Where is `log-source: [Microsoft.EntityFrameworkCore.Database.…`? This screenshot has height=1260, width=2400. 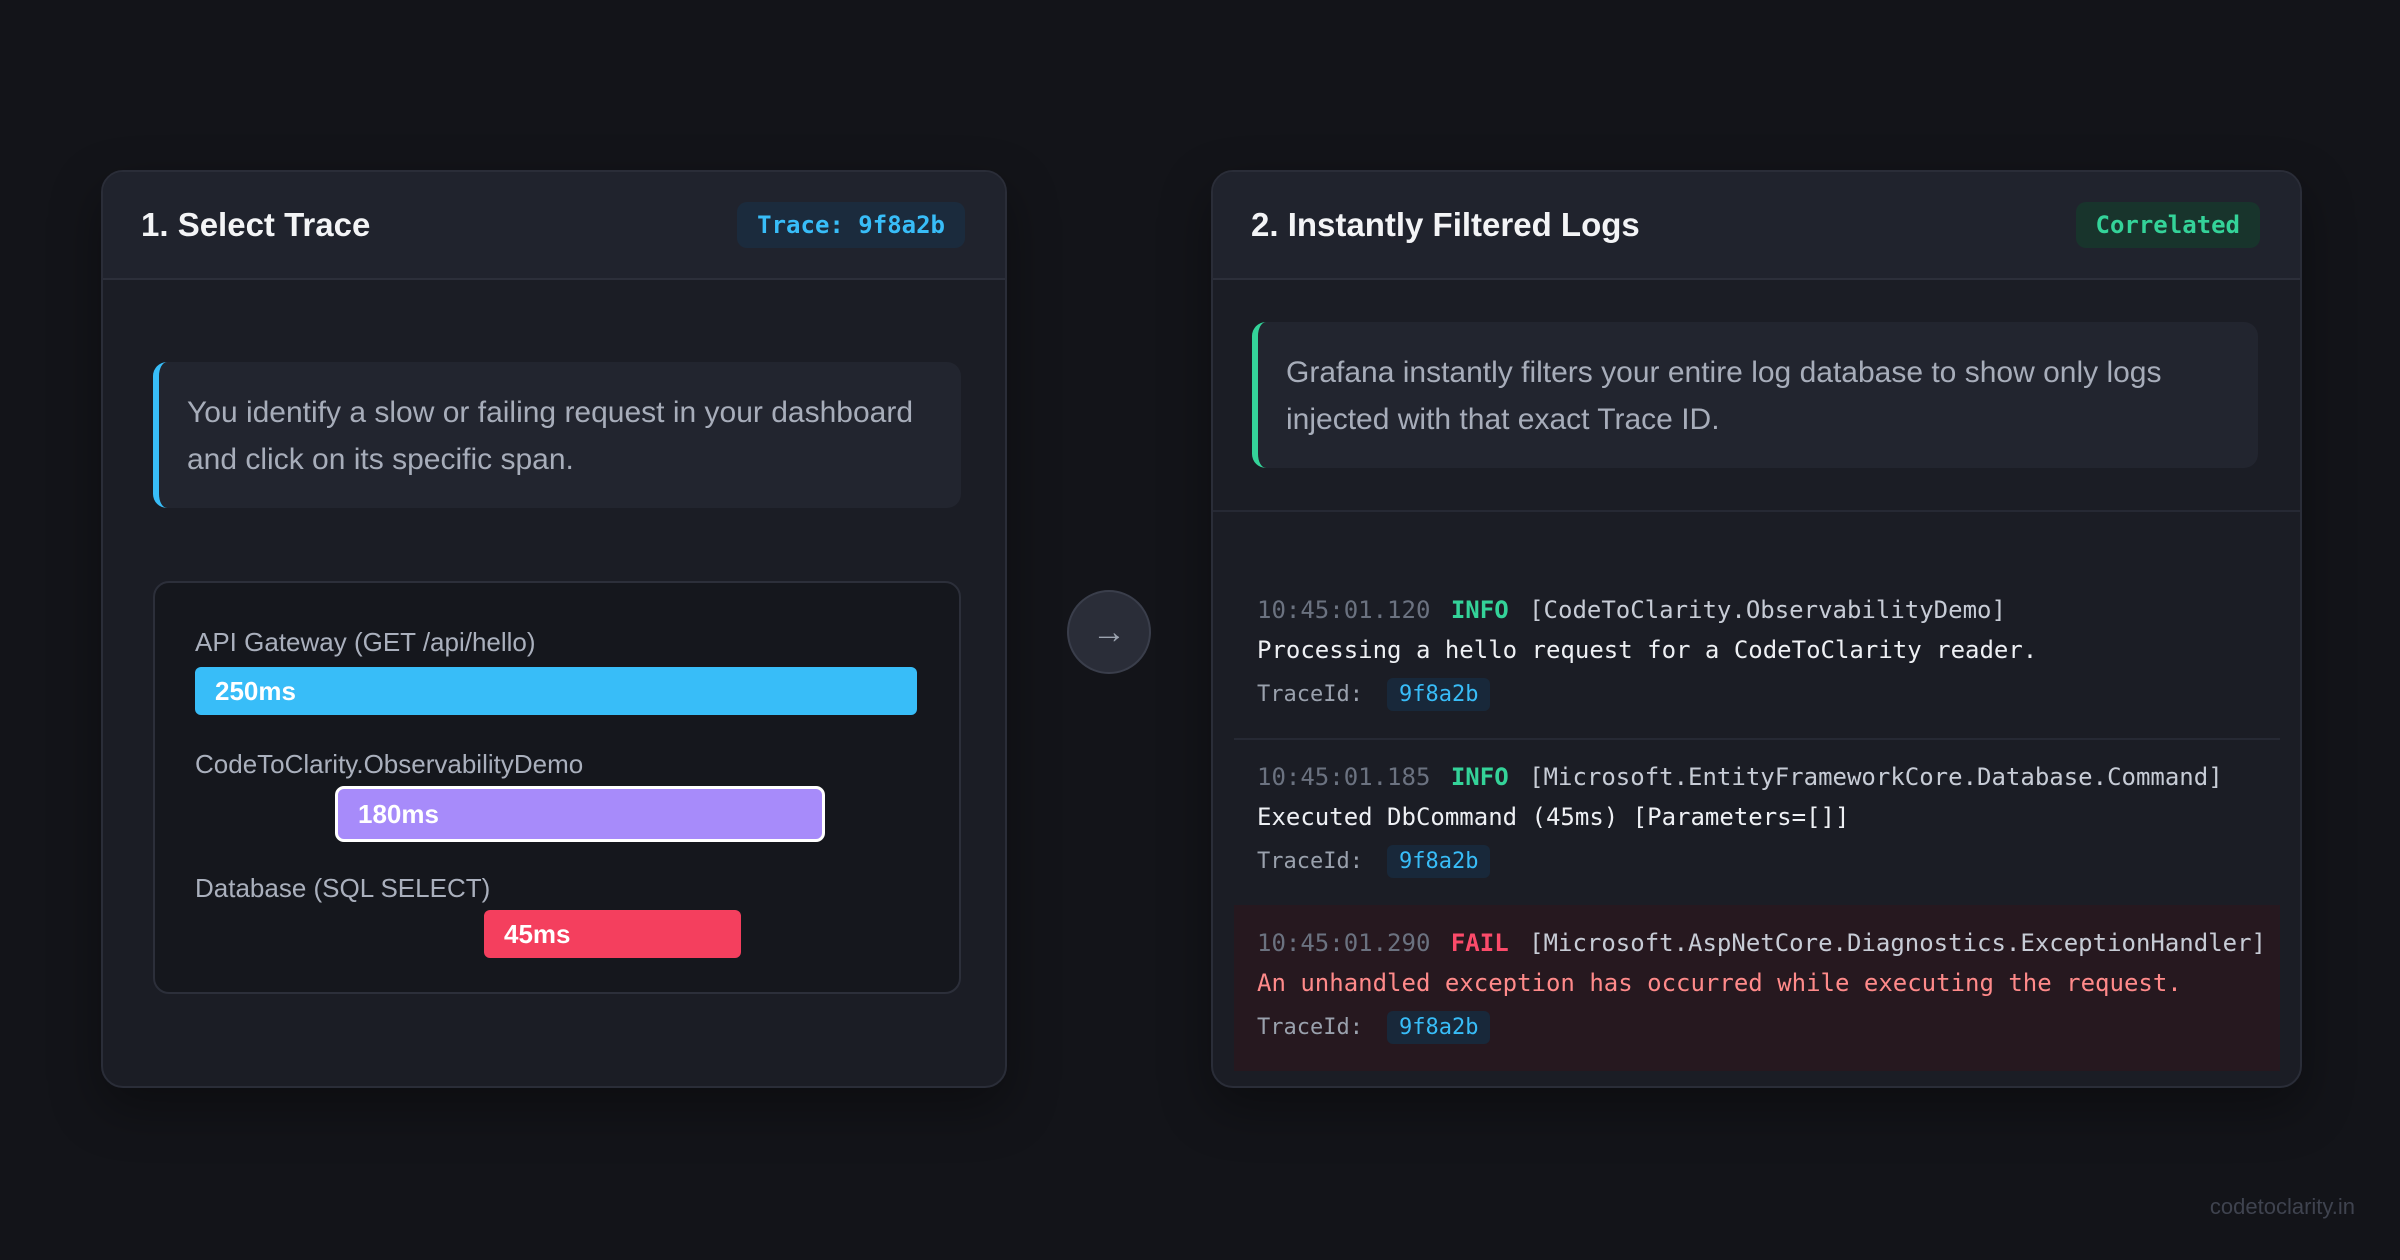 log-source: [Microsoft.EntityFrameworkCore.Database.… is located at coordinates (1876, 777).